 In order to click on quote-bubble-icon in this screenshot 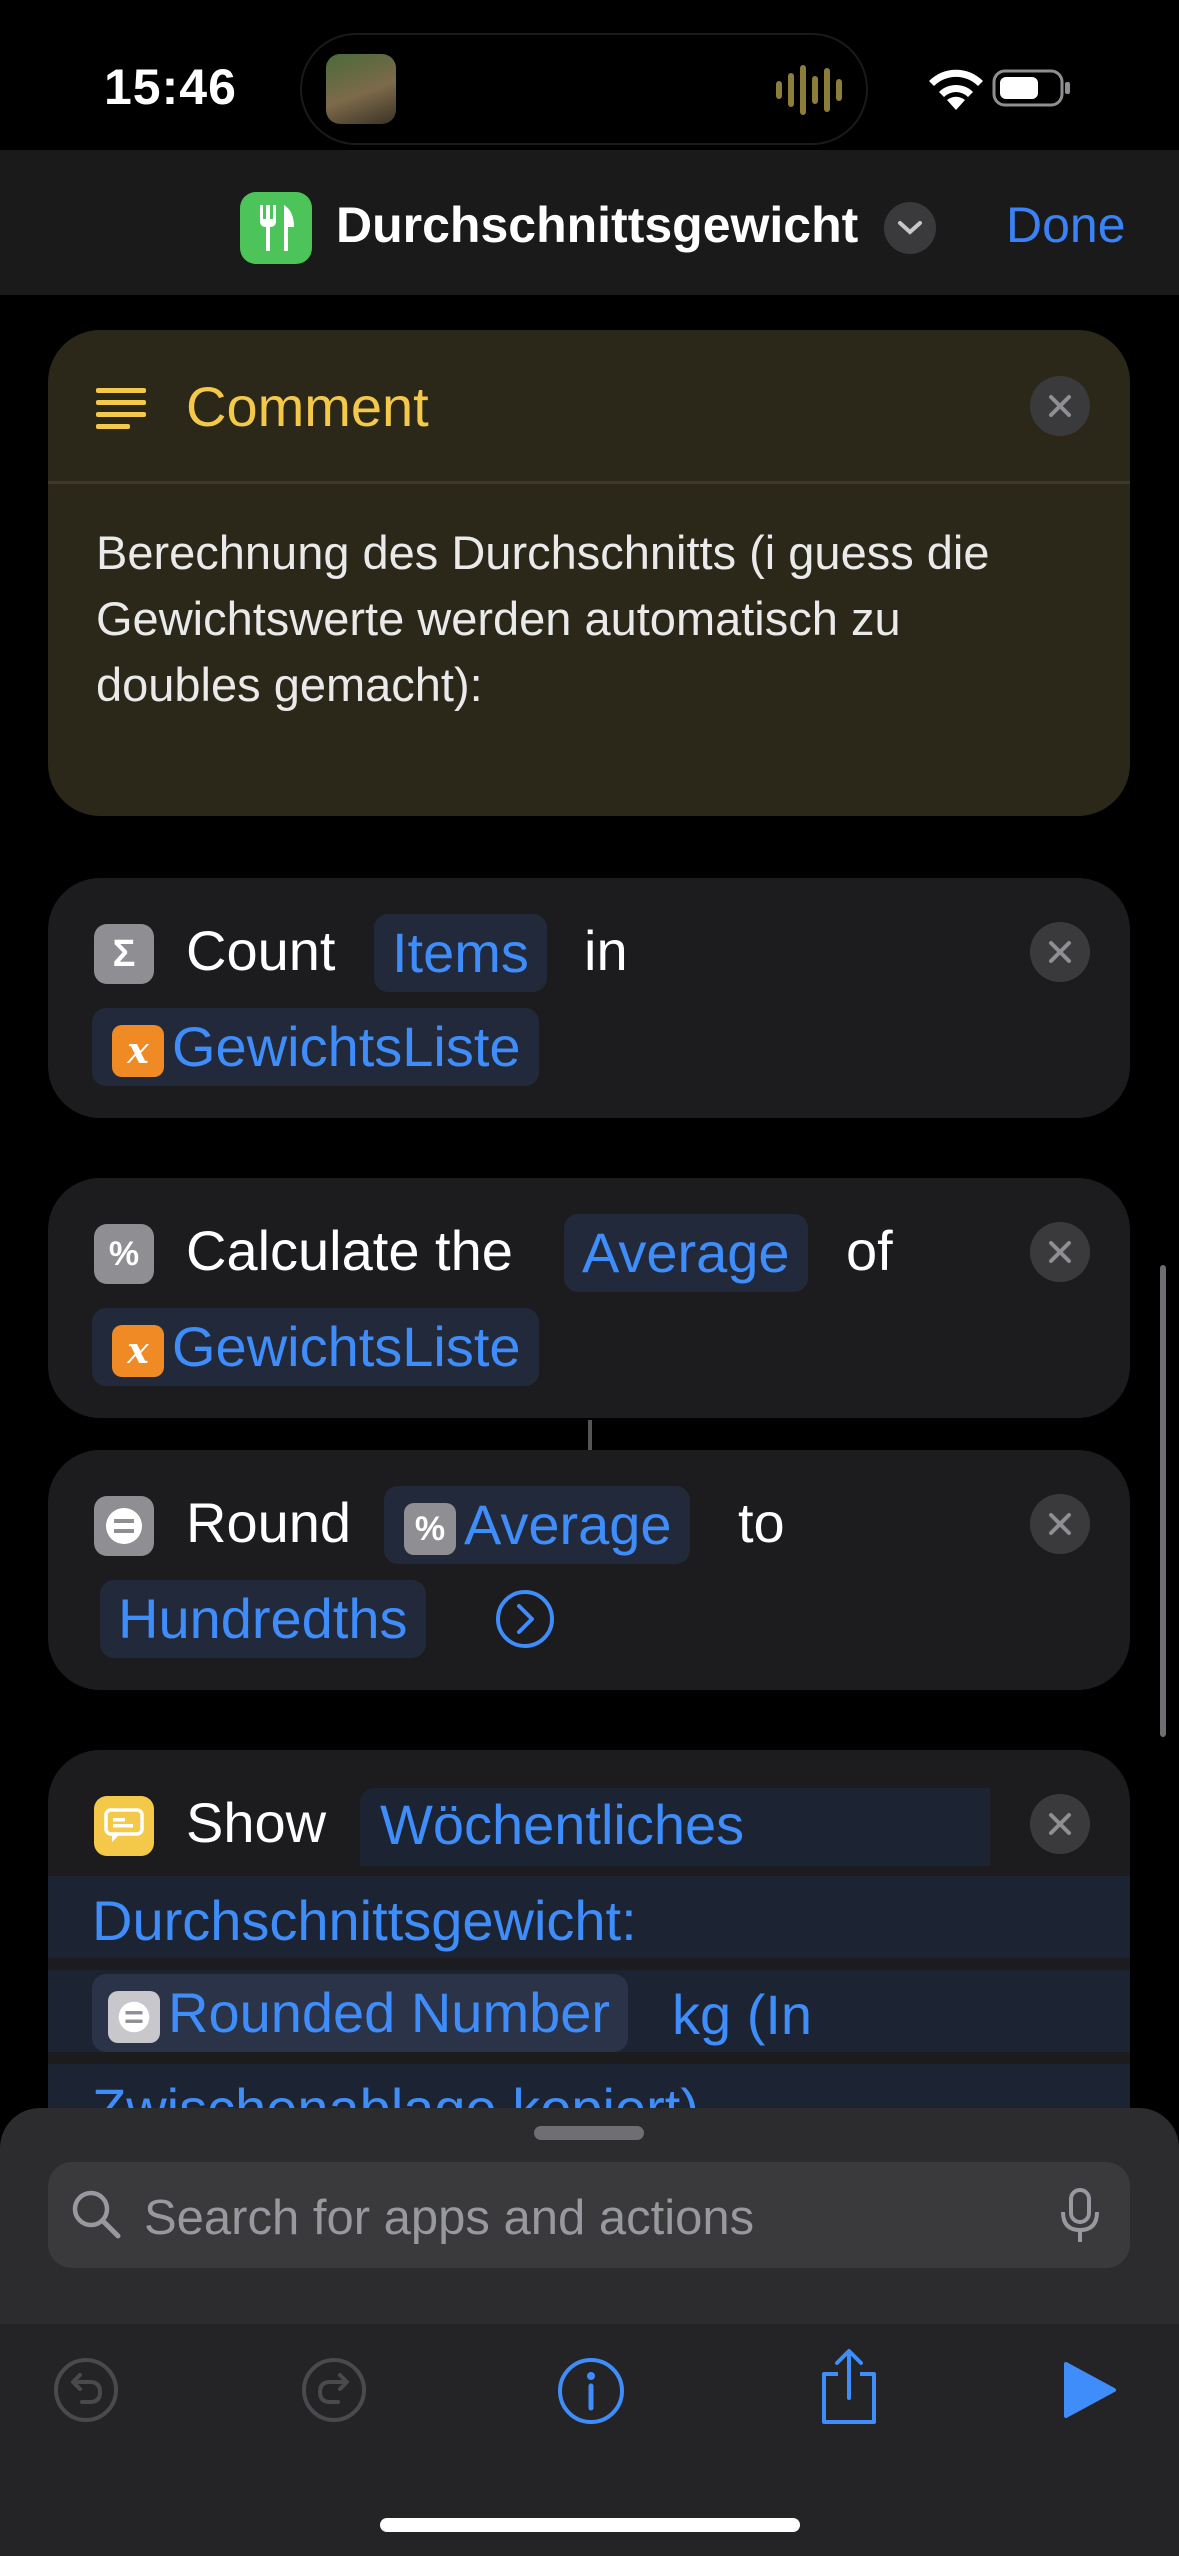, I will do `click(124, 1826)`.